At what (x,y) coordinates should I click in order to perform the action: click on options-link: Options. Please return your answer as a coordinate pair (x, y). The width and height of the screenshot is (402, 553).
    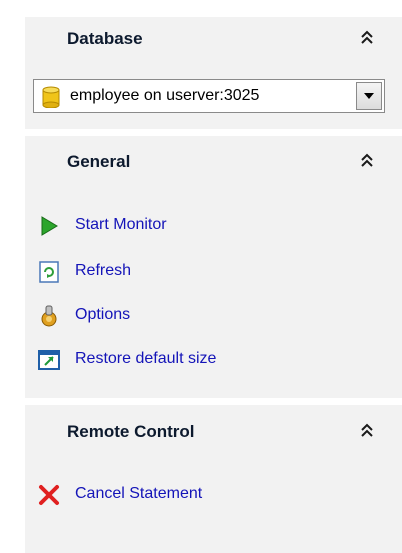
    Looking at the image, I should click on (187, 316).